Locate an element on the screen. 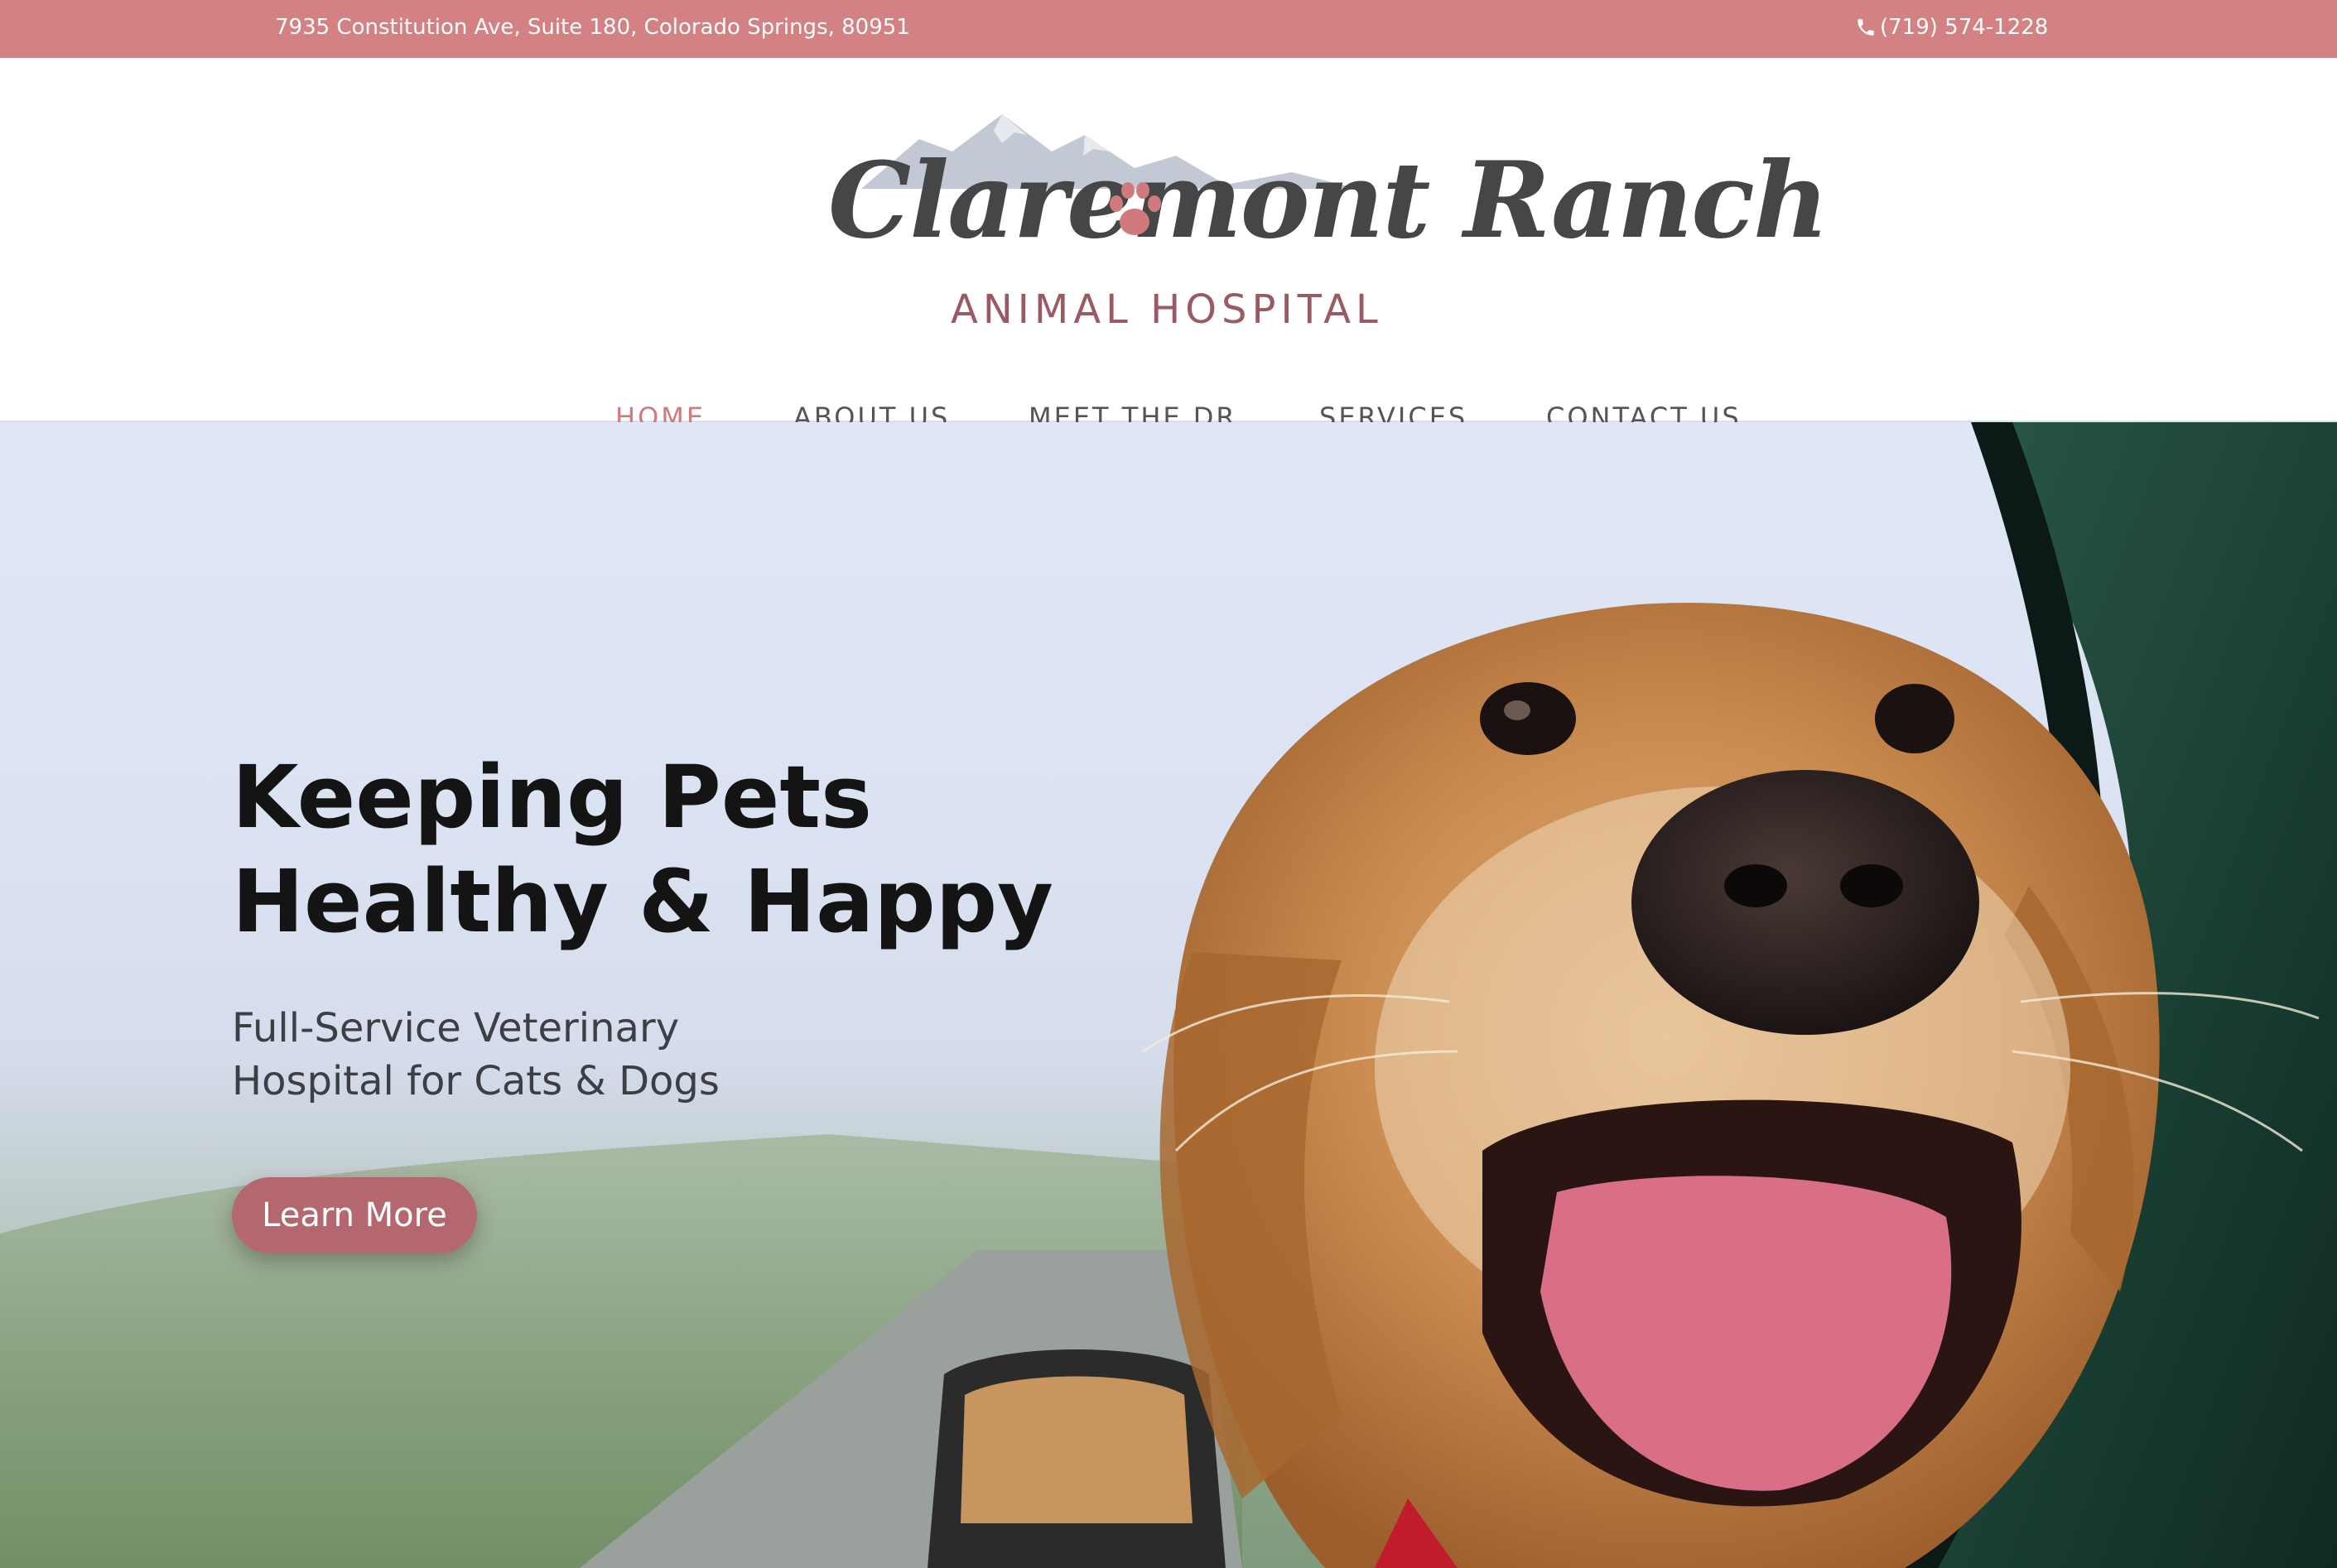 Image resolution: width=2337 pixels, height=1568 pixels. hero-headline-line1: Keeping Pets is located at coordinates (552, 797).